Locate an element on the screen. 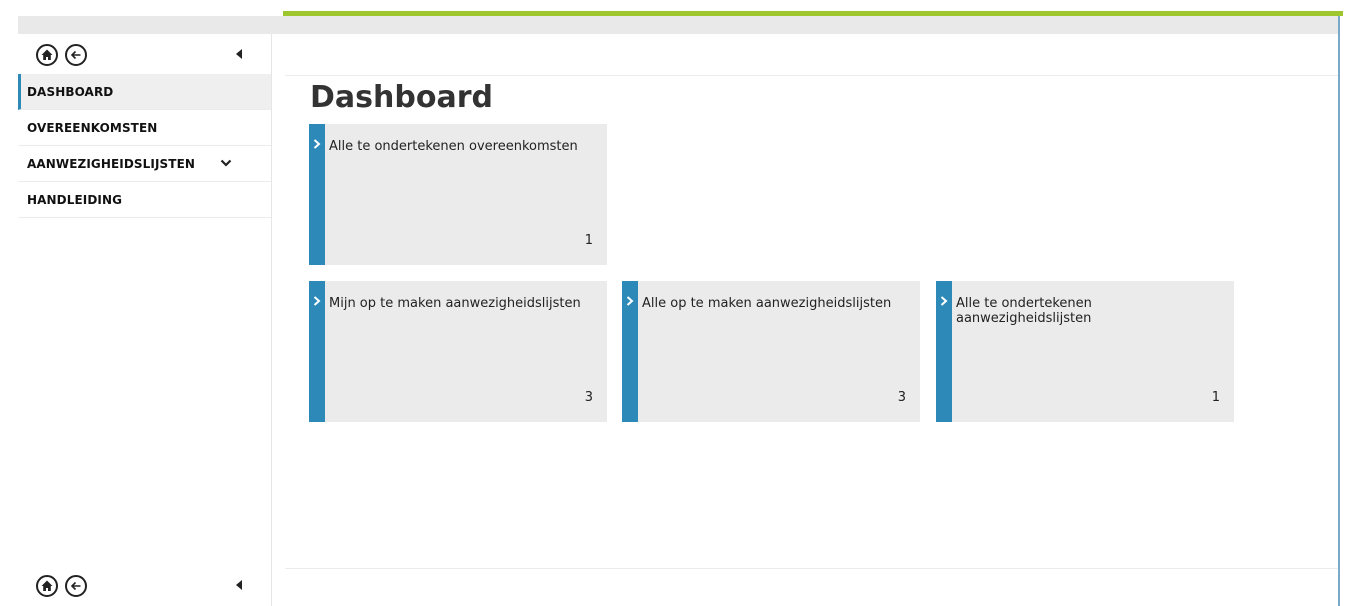 The width and height of the screenshot is (1362, 606). sidebar-item-aanwezigheidslijsten: AANWEZIGHEIDSLIJSTEN is located at coordinates (144, 164).